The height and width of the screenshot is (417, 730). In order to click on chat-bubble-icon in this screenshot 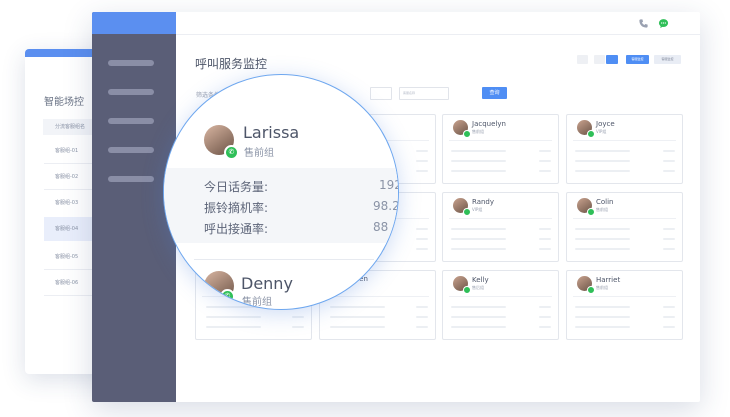, I will do `click(663, 23)`.